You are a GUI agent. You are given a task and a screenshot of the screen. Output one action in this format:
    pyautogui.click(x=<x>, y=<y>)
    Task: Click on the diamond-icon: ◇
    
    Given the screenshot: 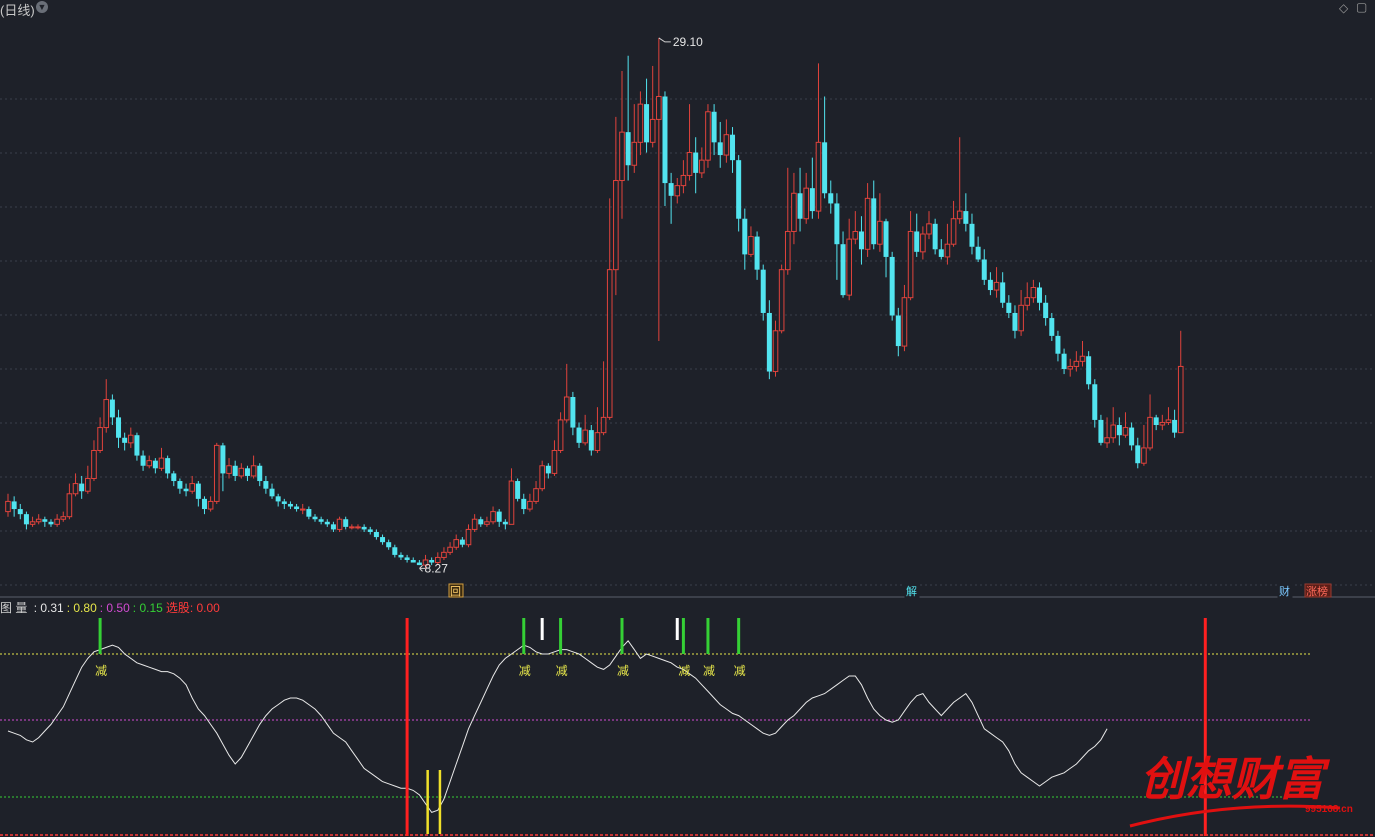 What is the action you would take?
    pyautogui.click(x=1343, y=8)
    